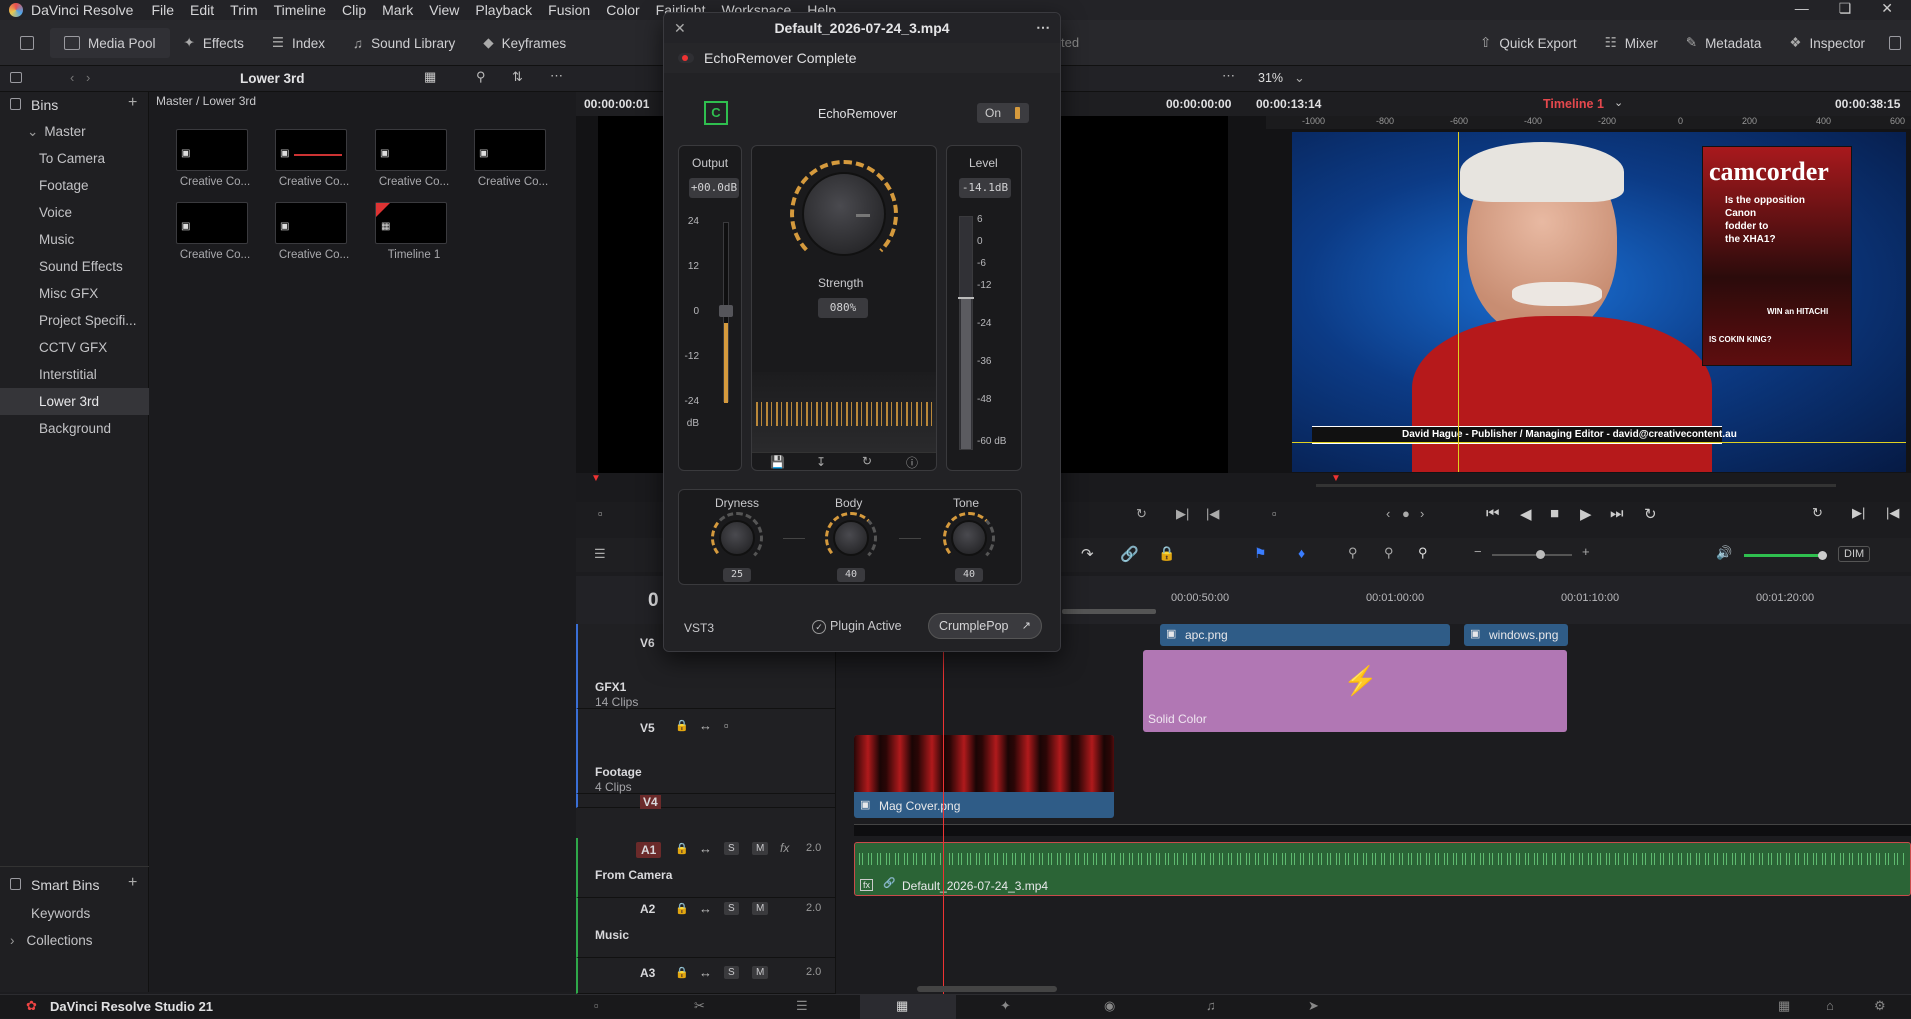  Describe the element at coordinates (243, 10) in the screenshot. I see `menu-trim: Trim` at that location.